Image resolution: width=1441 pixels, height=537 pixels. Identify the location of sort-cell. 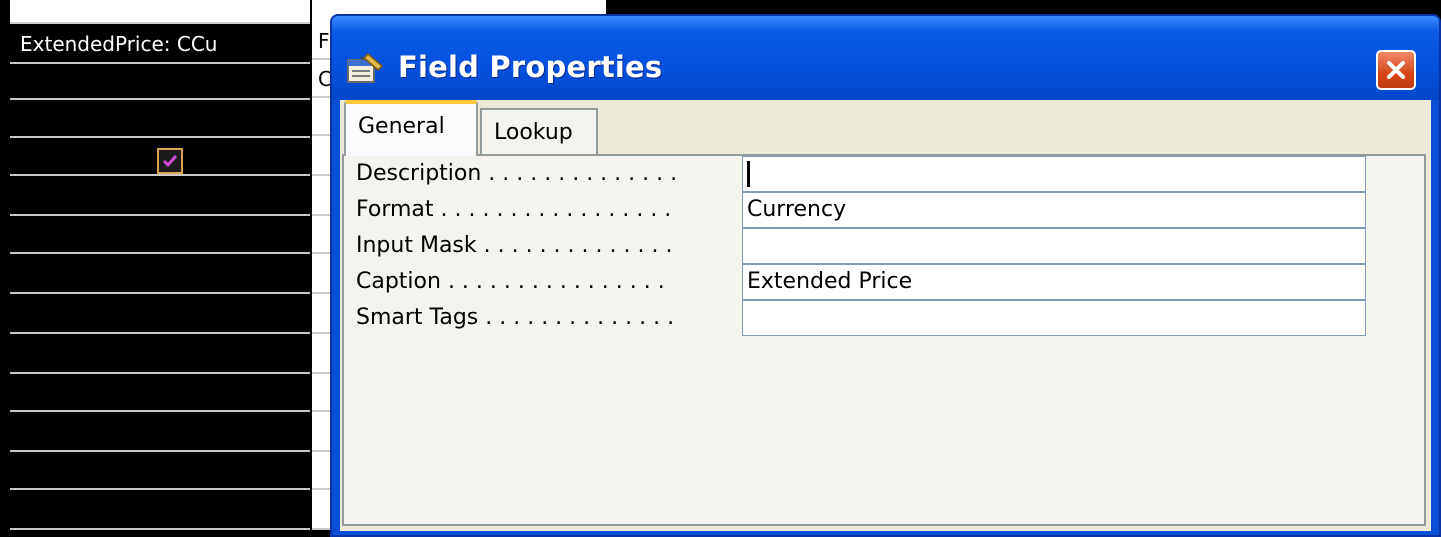
(160, 120).